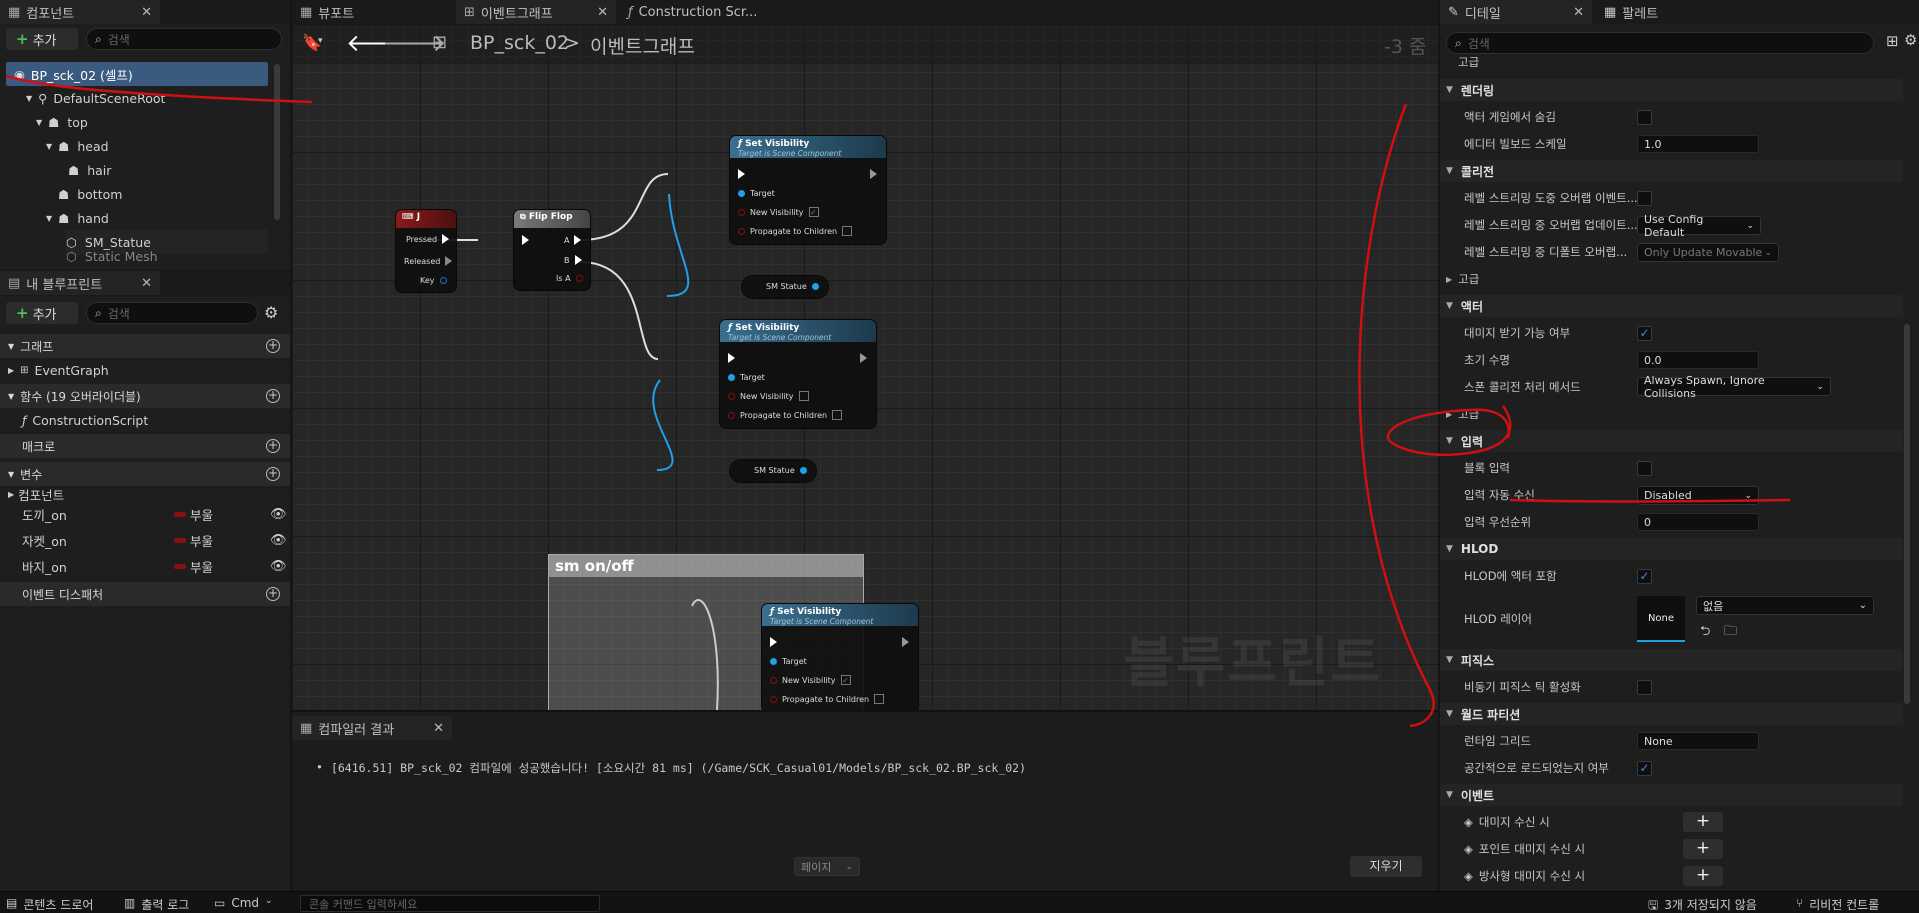  I want to click on auto-receive-input-dropdown: Disabled ⌄, so click(1698, 495).